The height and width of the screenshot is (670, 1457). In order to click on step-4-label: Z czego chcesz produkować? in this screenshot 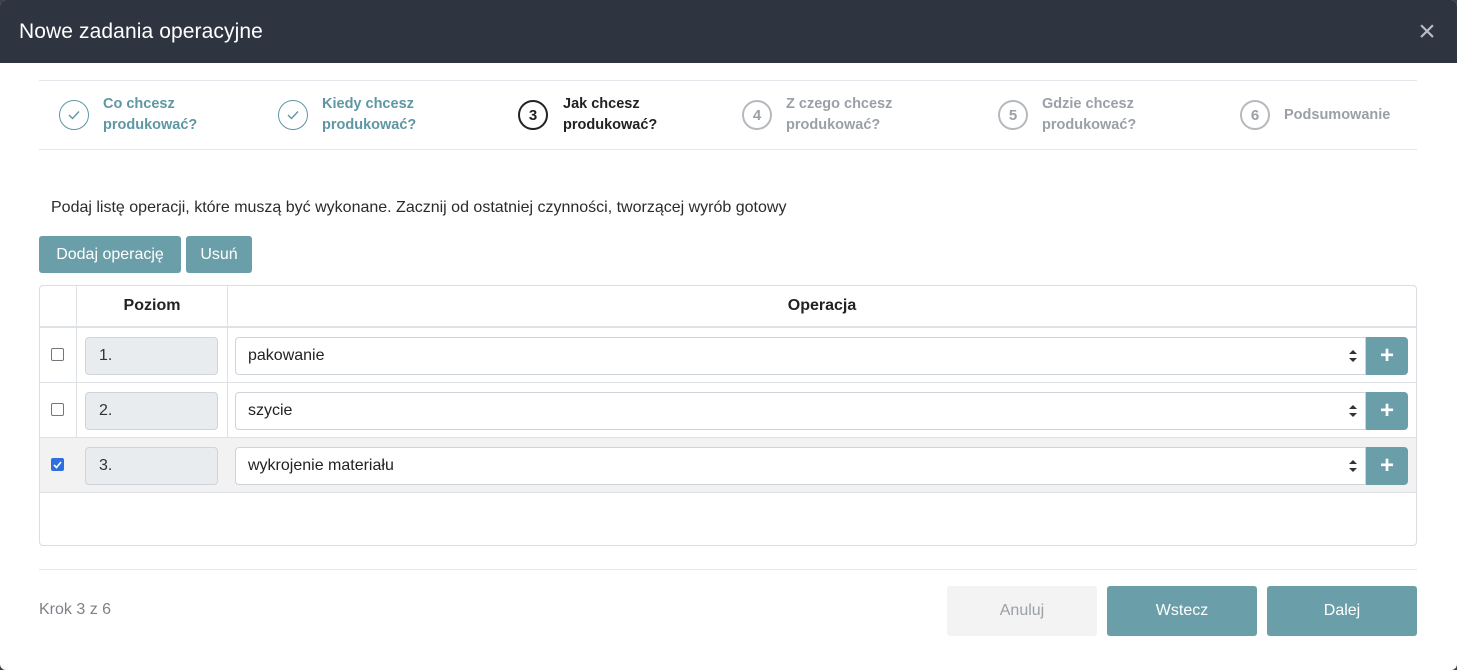, I will do `click(839, 114)`.